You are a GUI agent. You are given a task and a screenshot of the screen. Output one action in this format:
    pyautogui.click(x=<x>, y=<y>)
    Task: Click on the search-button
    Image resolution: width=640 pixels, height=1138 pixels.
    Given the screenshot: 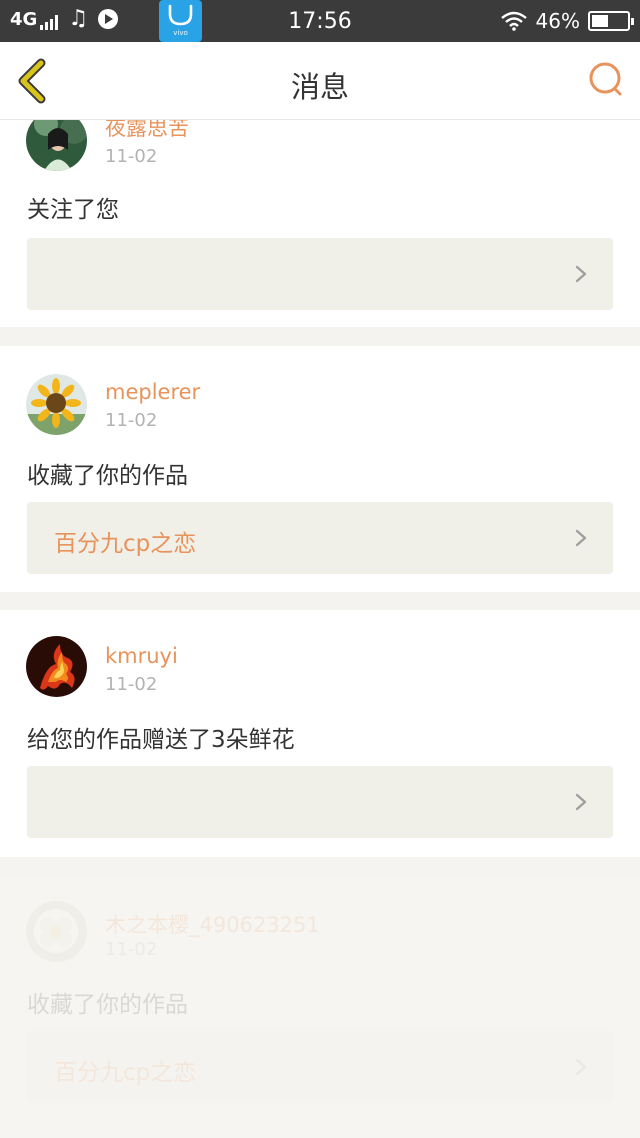 What is the action you would take?
    pyautogui.click(x=606, y=80)
    